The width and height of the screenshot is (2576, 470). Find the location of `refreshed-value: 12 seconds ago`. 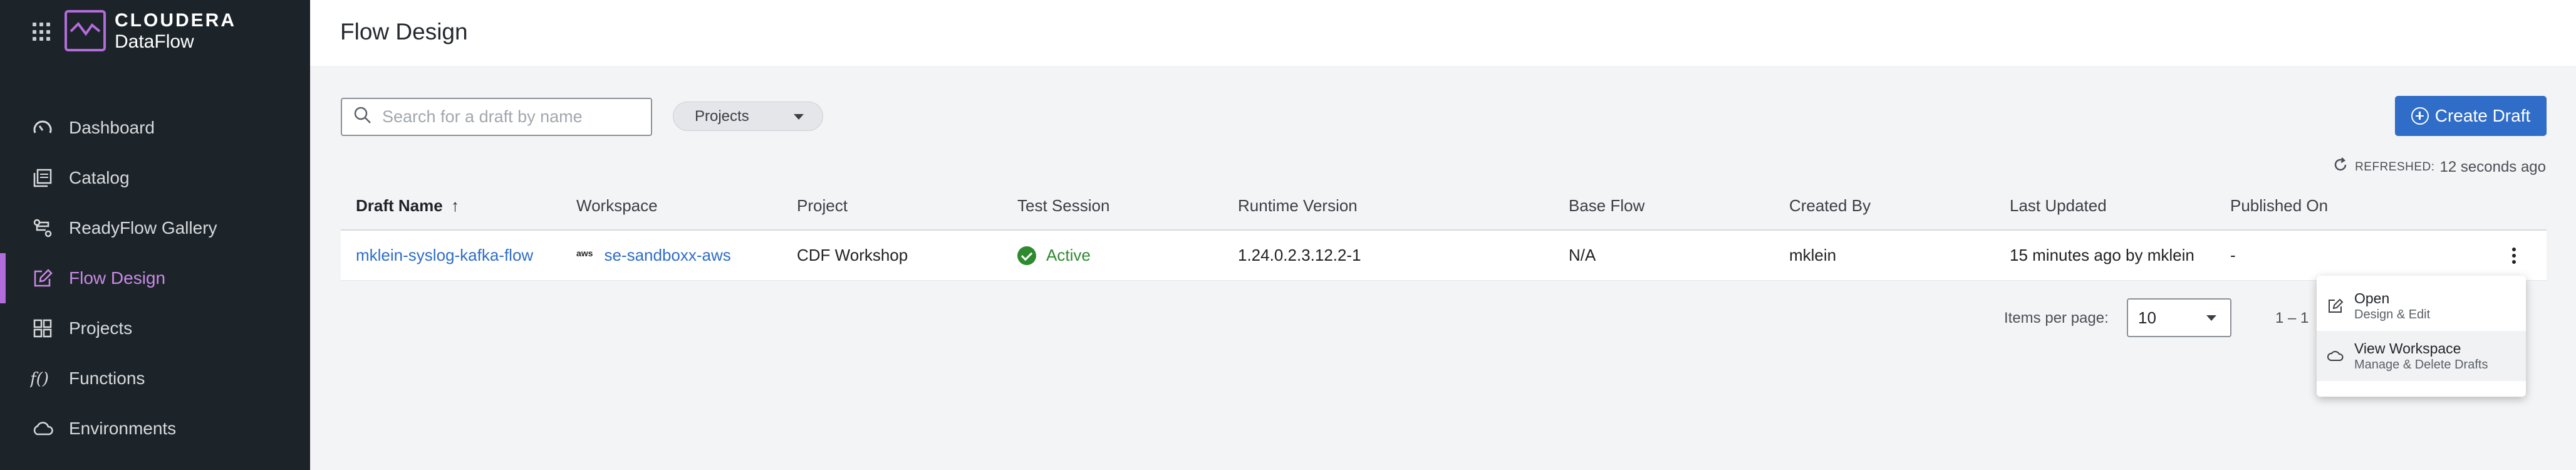

refreshed-value: 12 seconds ago is located at coordinates (2492, 166).